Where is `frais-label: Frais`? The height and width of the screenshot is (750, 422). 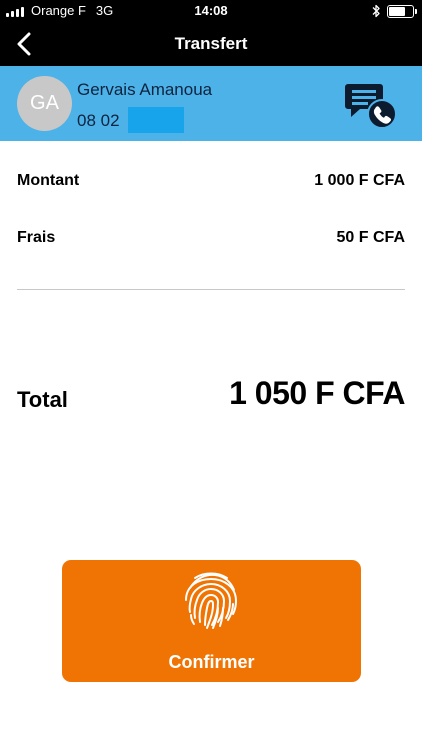 frais-label: Frais is located at coordinates (36, 237).